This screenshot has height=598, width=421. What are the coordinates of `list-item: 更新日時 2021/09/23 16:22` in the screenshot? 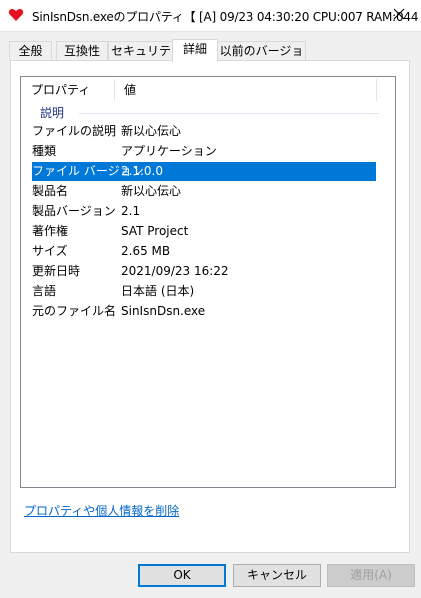 It's located at (204, 271).